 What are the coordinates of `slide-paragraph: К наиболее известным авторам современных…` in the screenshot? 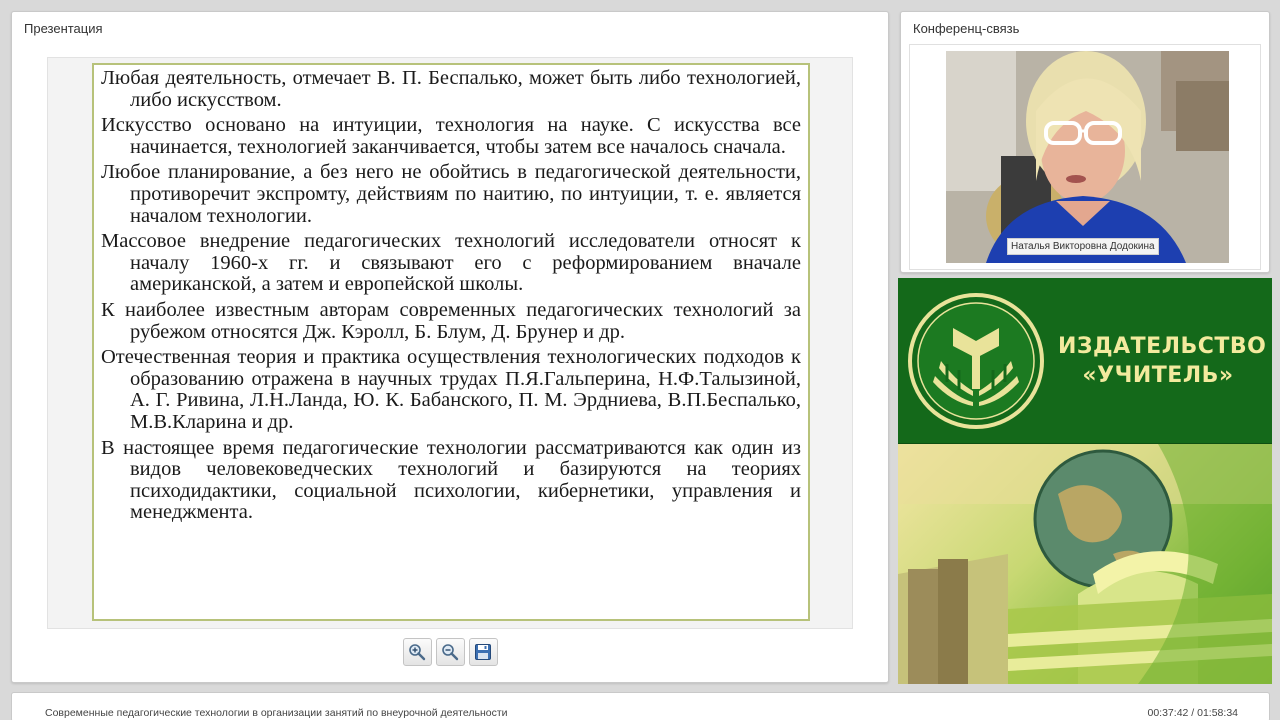 It's located at (451, 320).